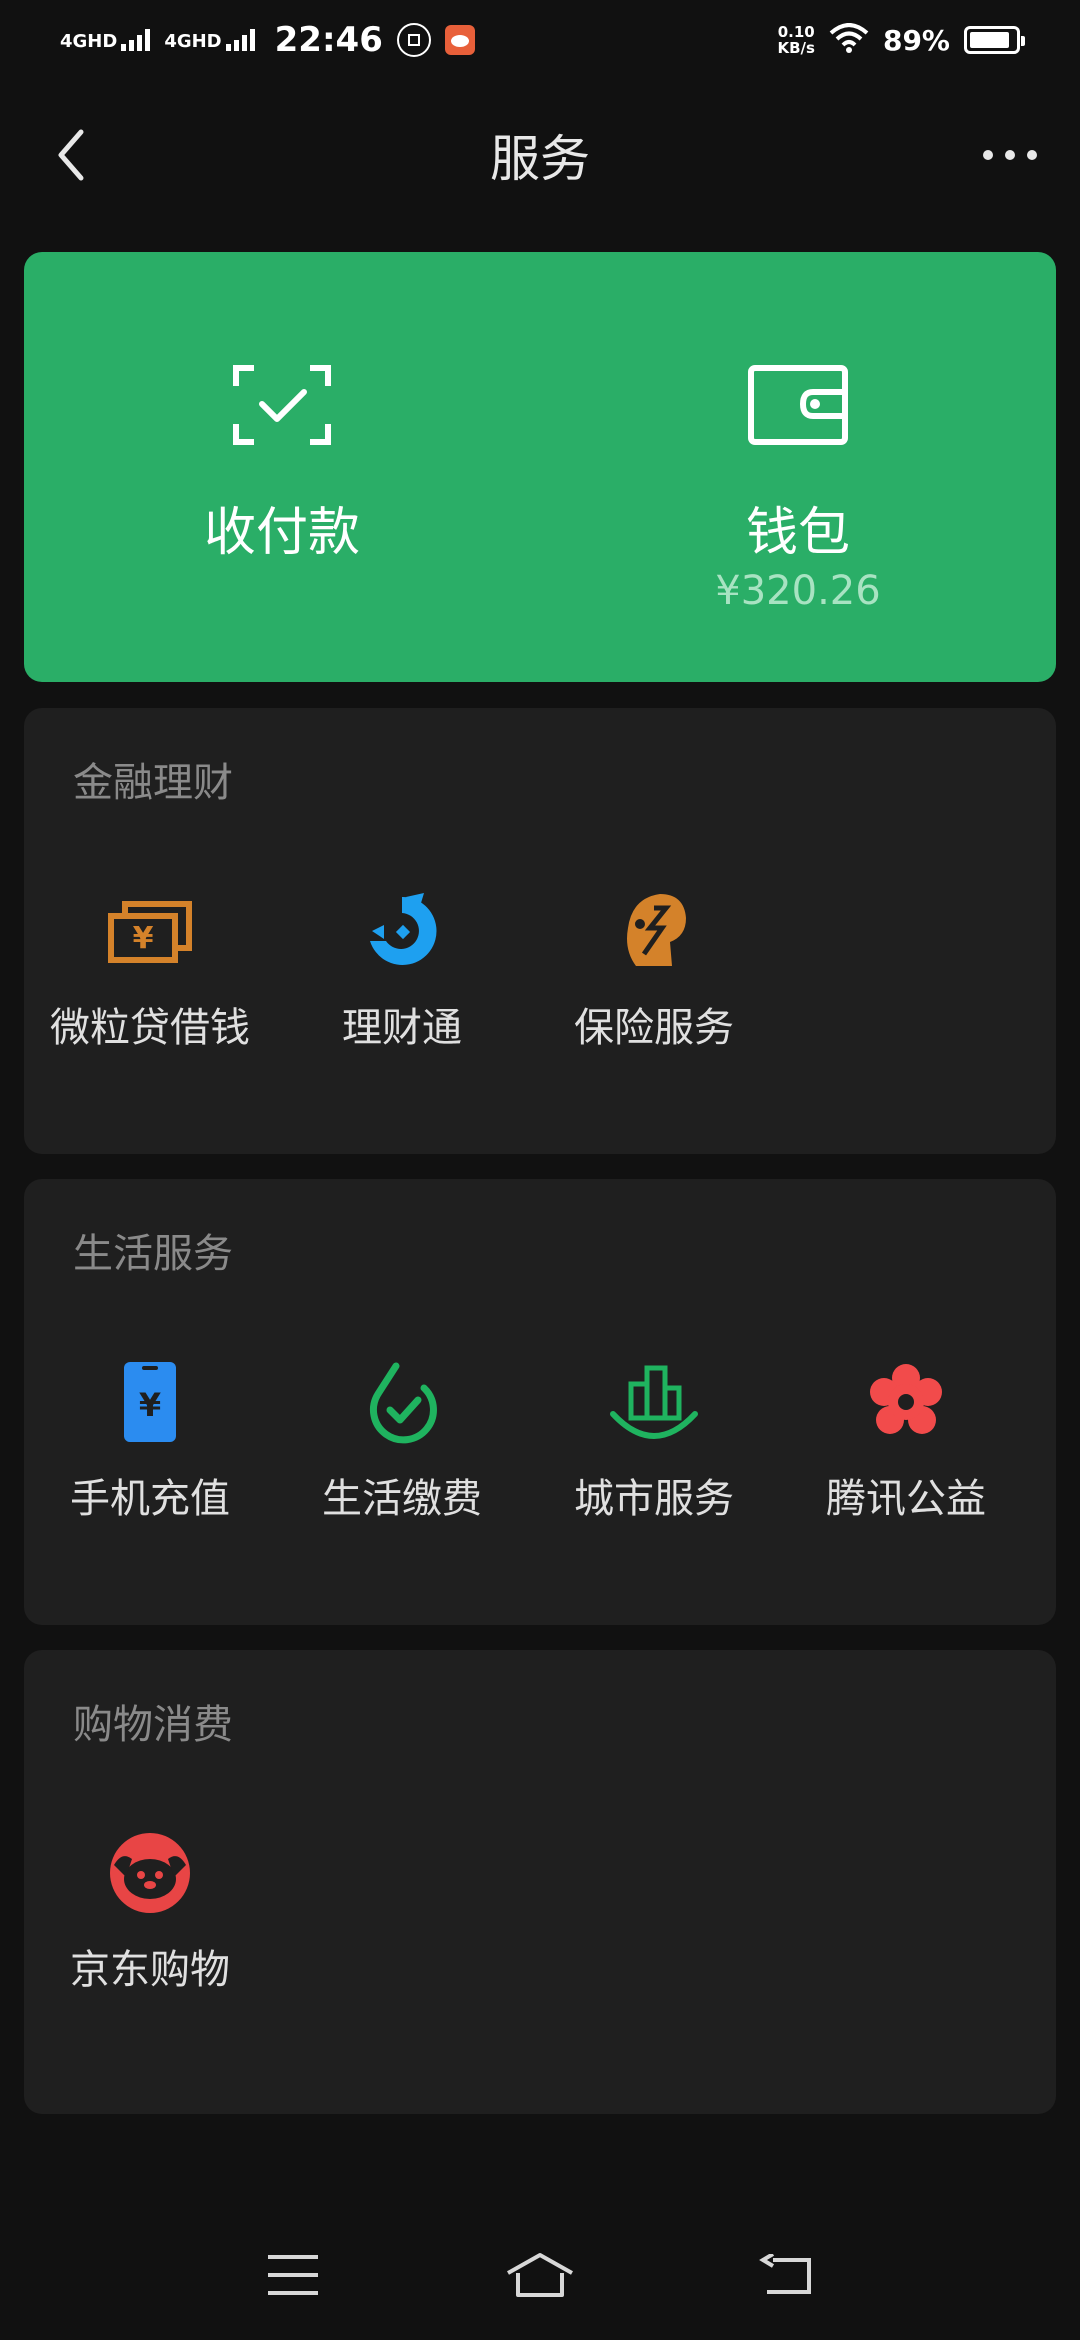 The height and width of the screenshot is (2340, 1080). I want to click on tencent-charity-label: 腾讯公益, so click(906, 1499).